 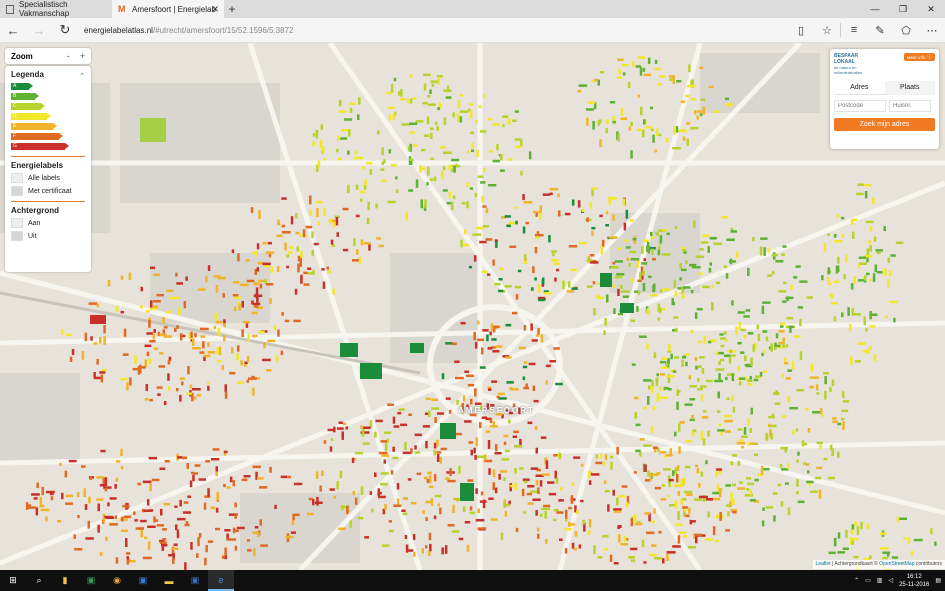 I want to click on word-icon: ▣, so click(x=195, y=580).